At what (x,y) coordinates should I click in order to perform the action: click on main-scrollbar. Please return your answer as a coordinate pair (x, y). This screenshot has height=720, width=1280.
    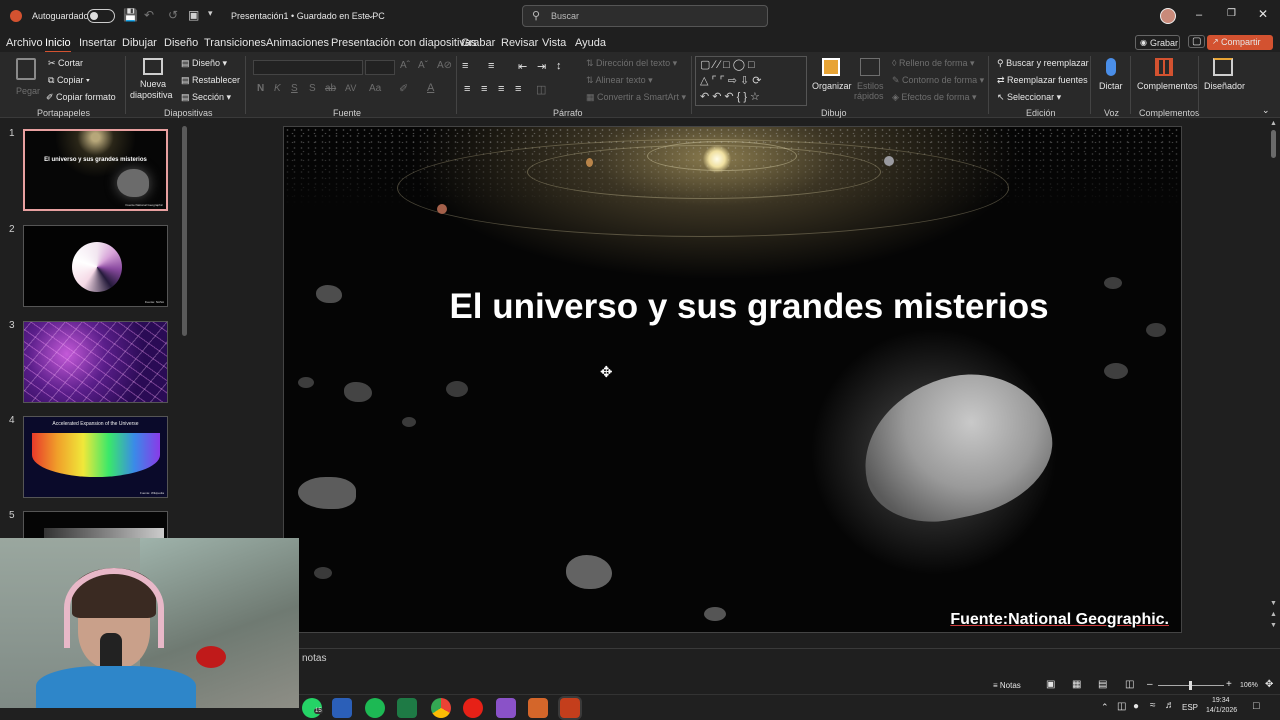
    Looking at the image, I should click on (1273, 144).